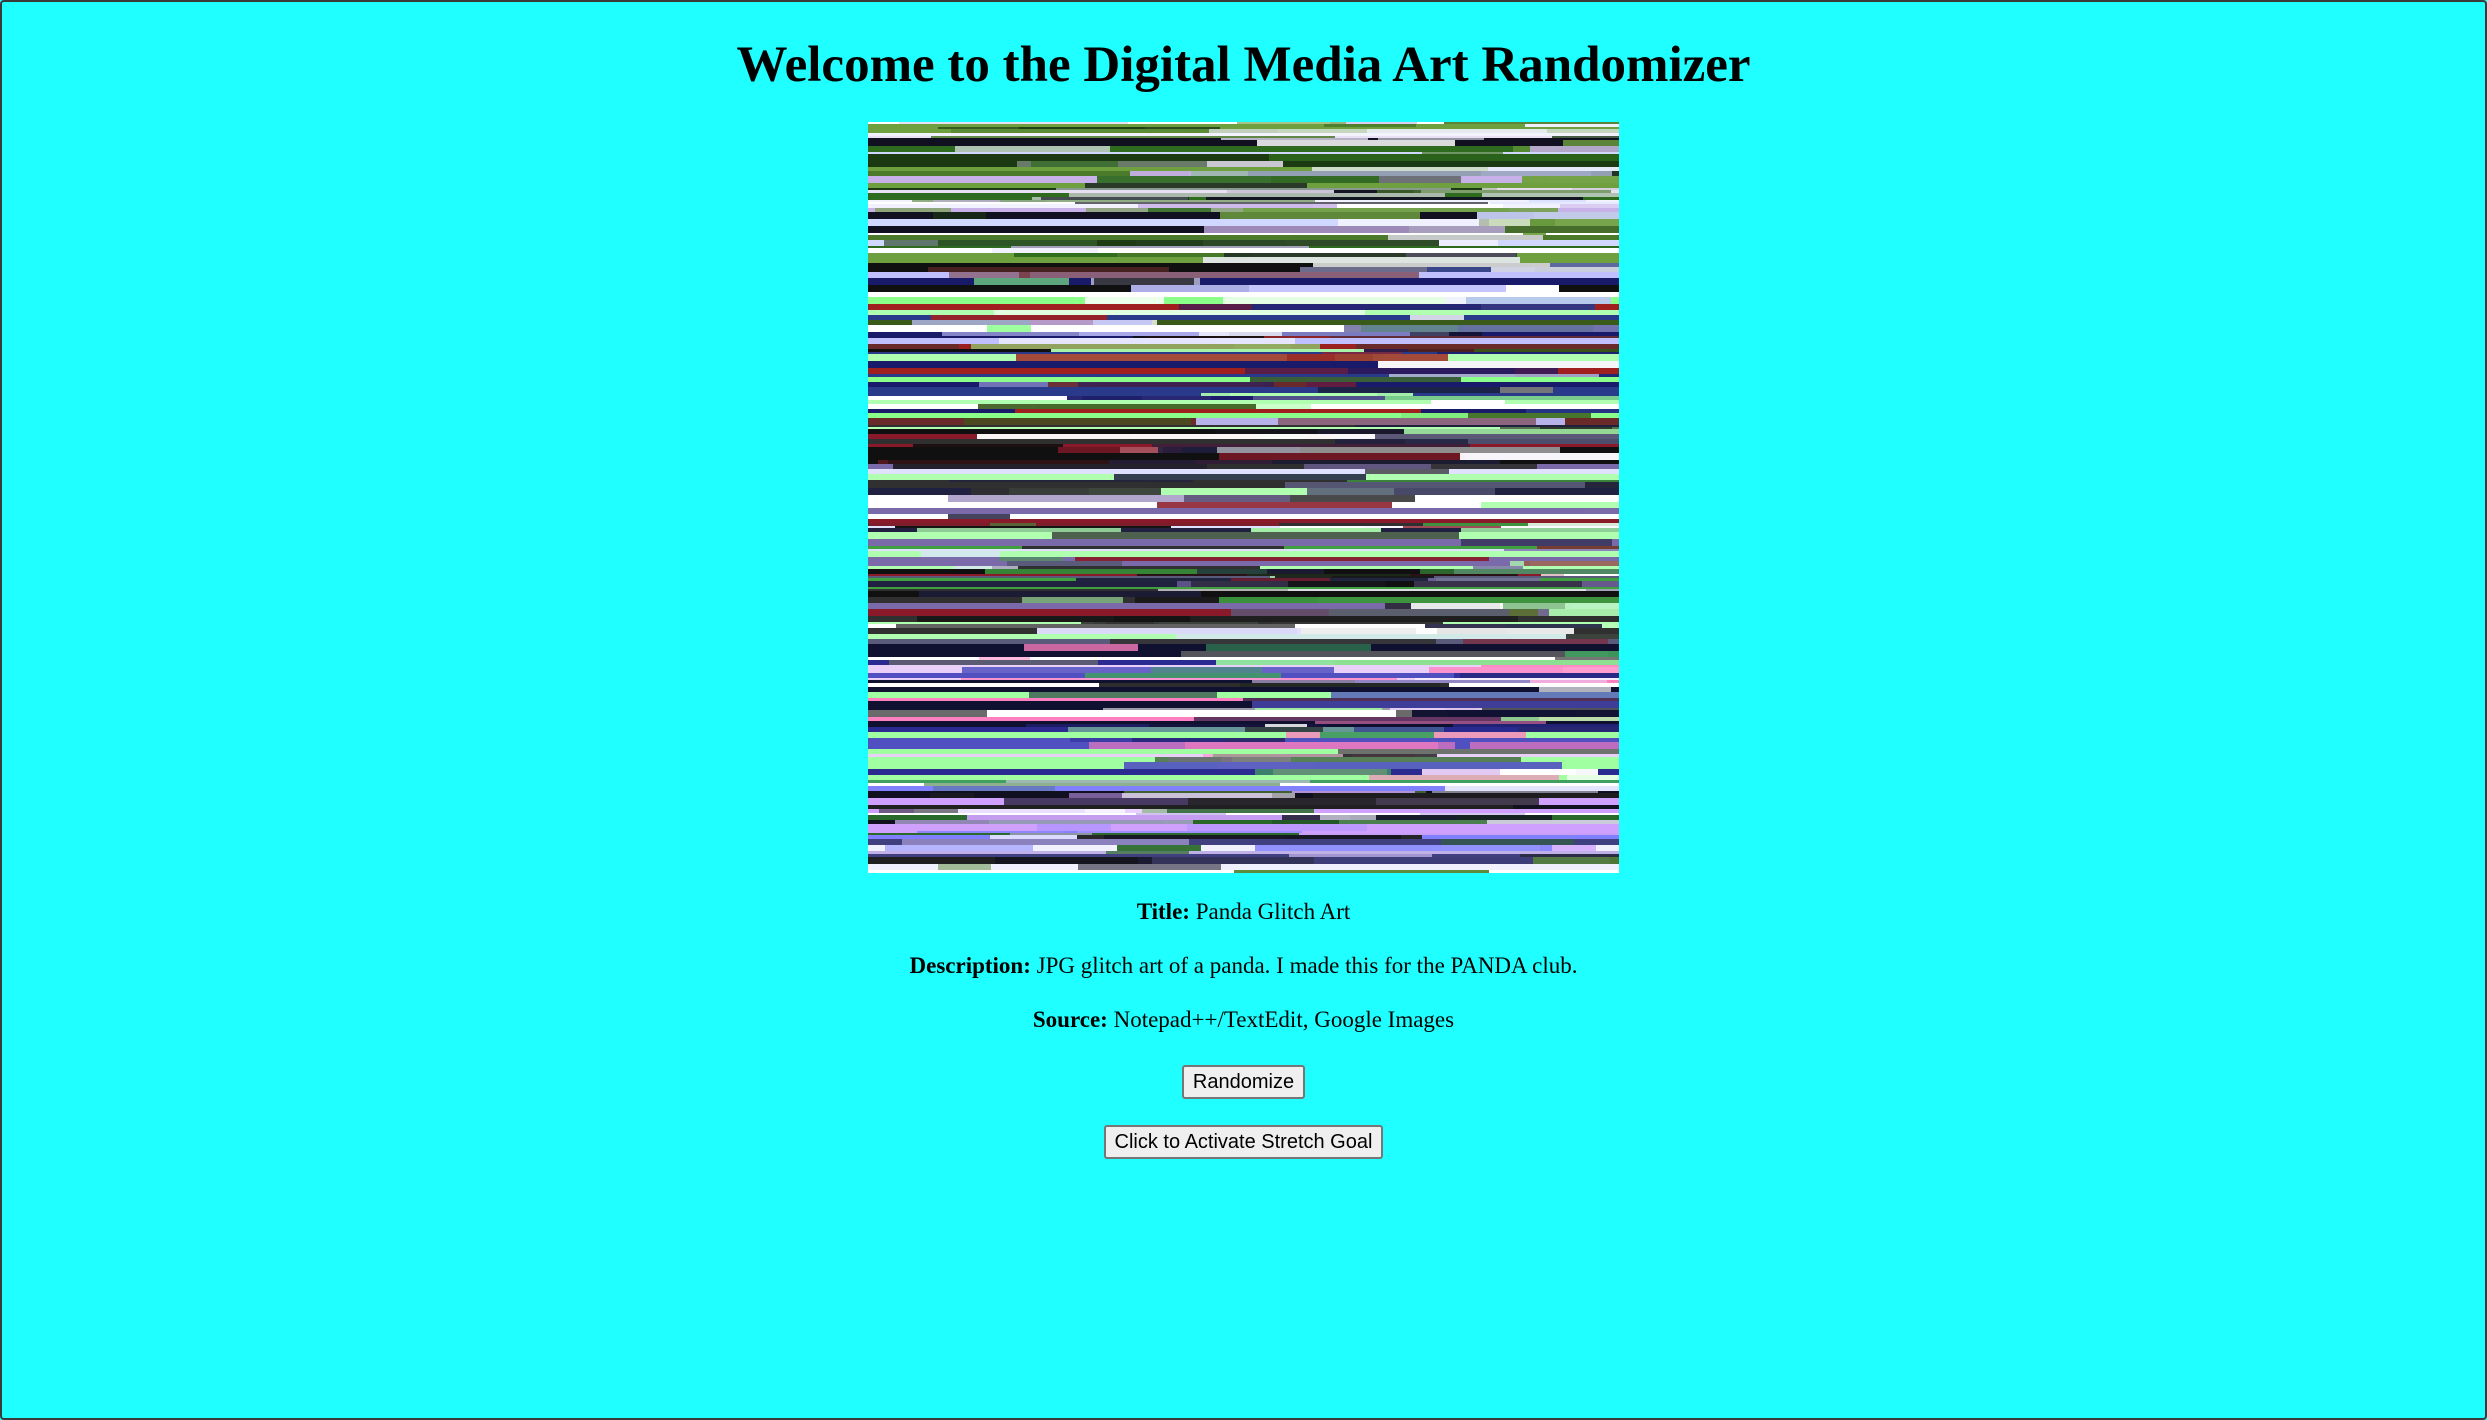  What do you see at coordinates (1243, 1082) in the screenshot?
I see `randomize-button: Randomize` at bounding box center [1243, 1082].